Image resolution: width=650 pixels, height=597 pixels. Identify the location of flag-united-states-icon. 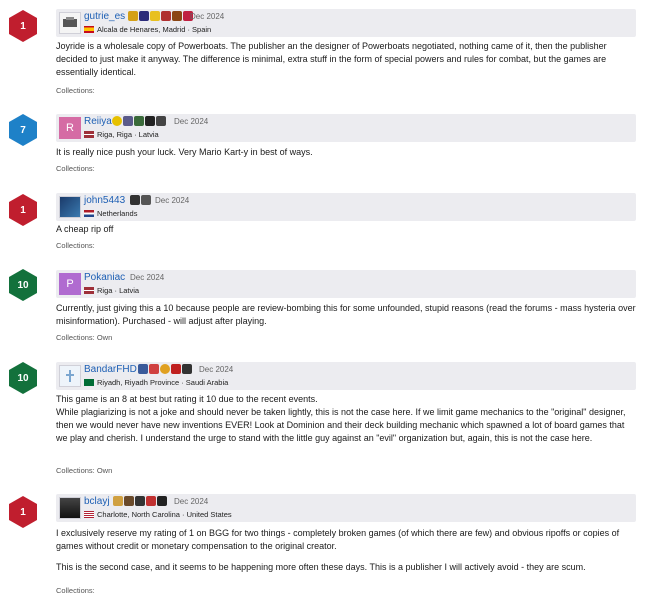
(89, 514).